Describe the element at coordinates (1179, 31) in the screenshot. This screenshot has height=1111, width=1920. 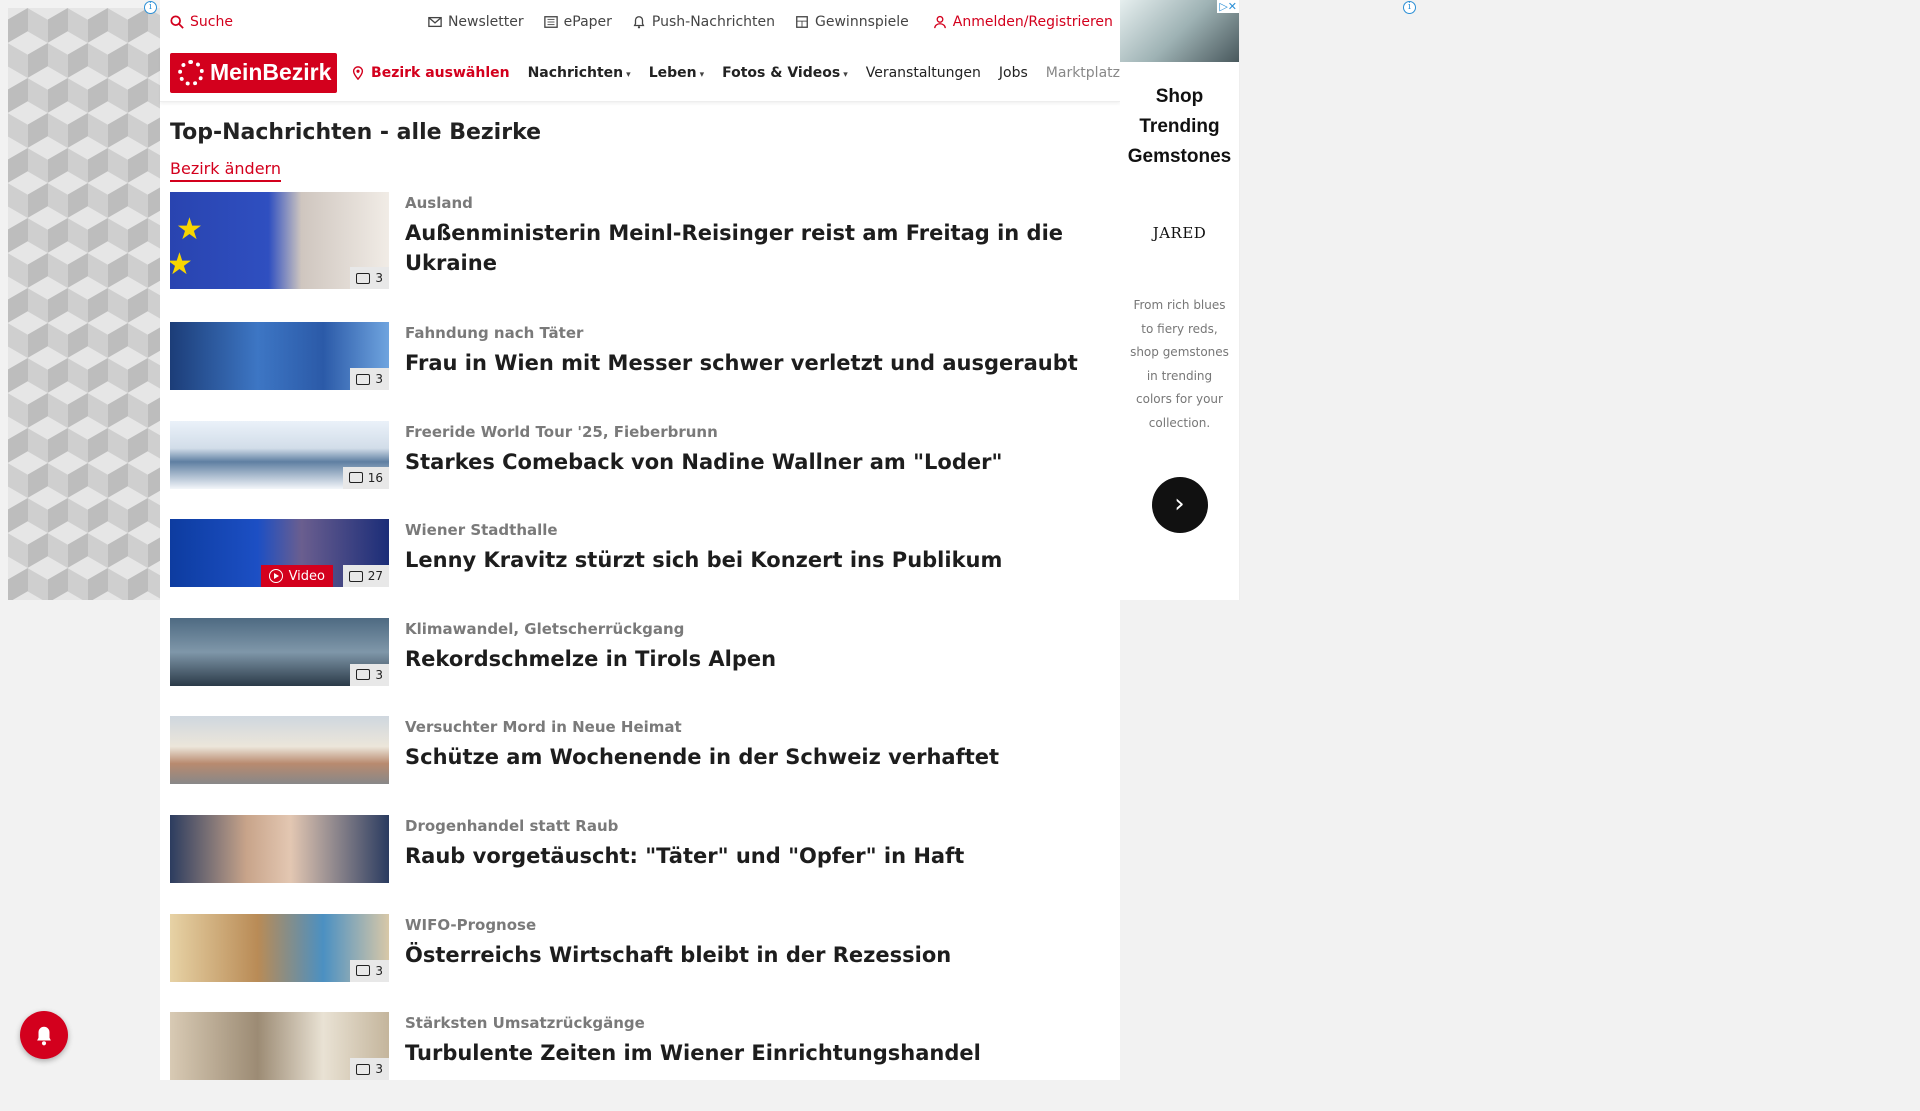
I see `ad-product-image: ▷✕` at that location.